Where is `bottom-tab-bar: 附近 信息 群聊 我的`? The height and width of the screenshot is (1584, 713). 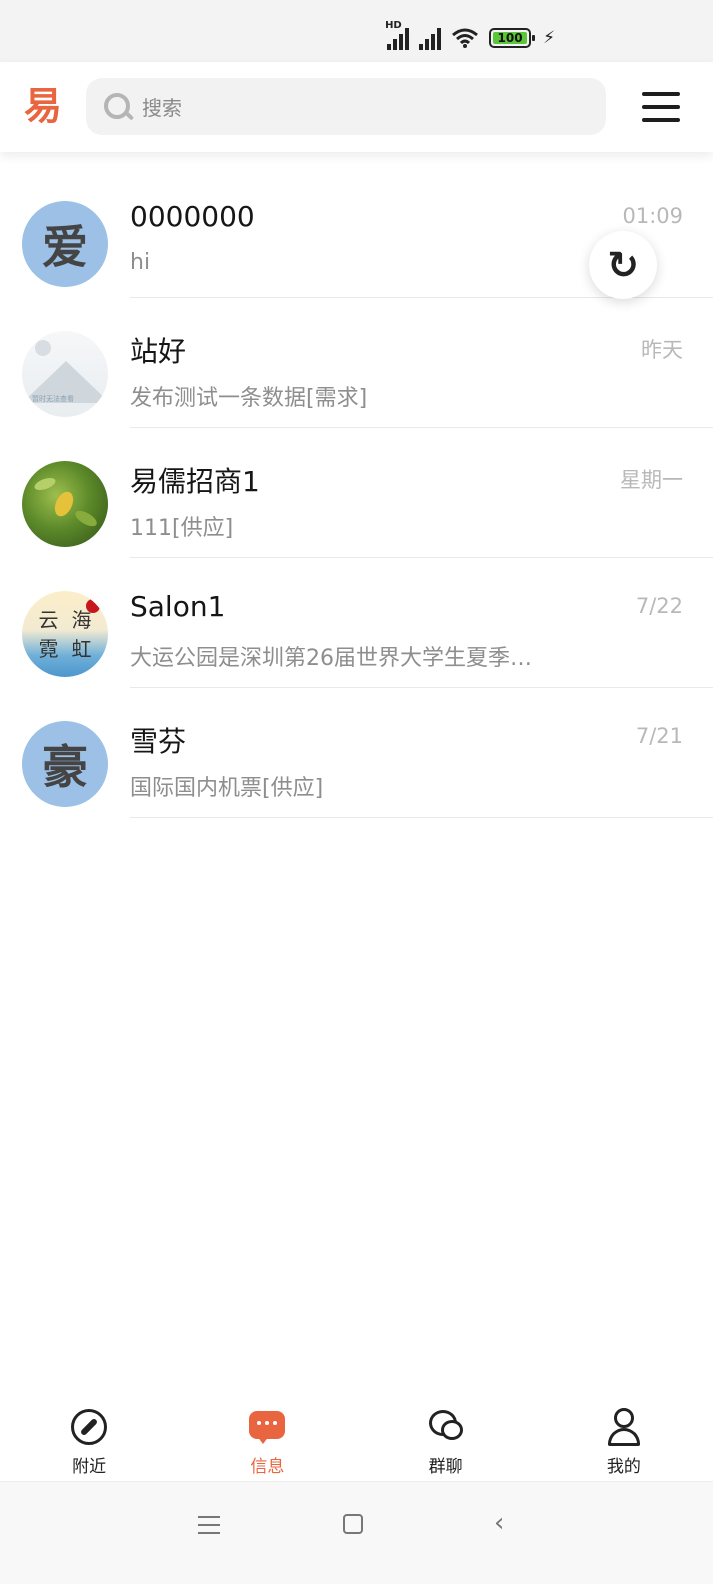
bottom-tab-bar: 附近 信息 群聊 我的 is located at coordinates (356, 1439).